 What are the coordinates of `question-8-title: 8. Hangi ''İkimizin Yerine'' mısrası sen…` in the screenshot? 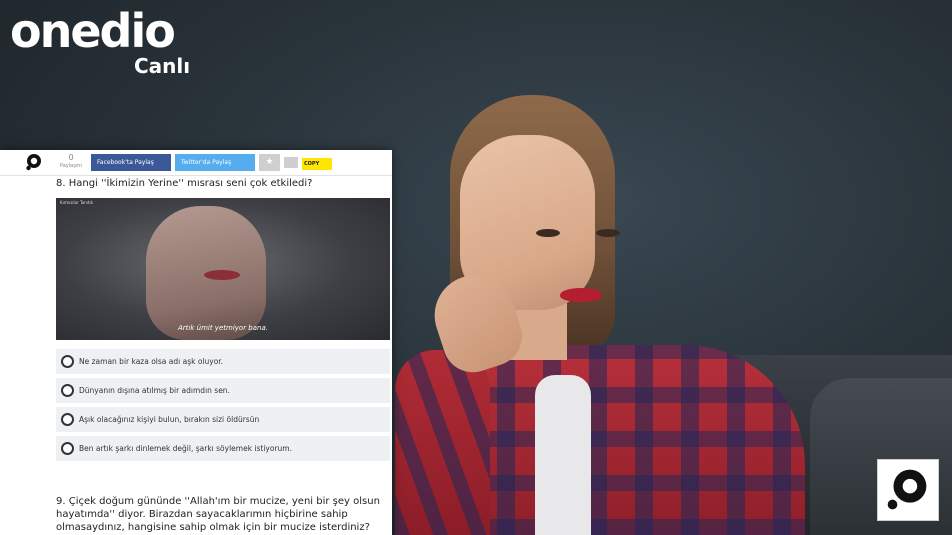 It's located at (184, 183).